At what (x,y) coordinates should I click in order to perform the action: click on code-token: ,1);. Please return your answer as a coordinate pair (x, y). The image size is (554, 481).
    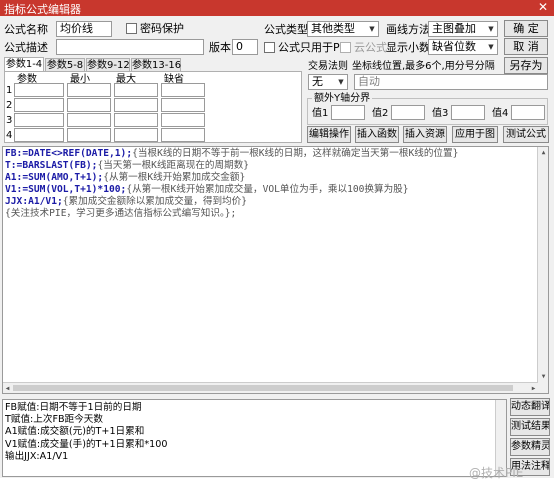
    Looking at the image, I should click on (121, 153).